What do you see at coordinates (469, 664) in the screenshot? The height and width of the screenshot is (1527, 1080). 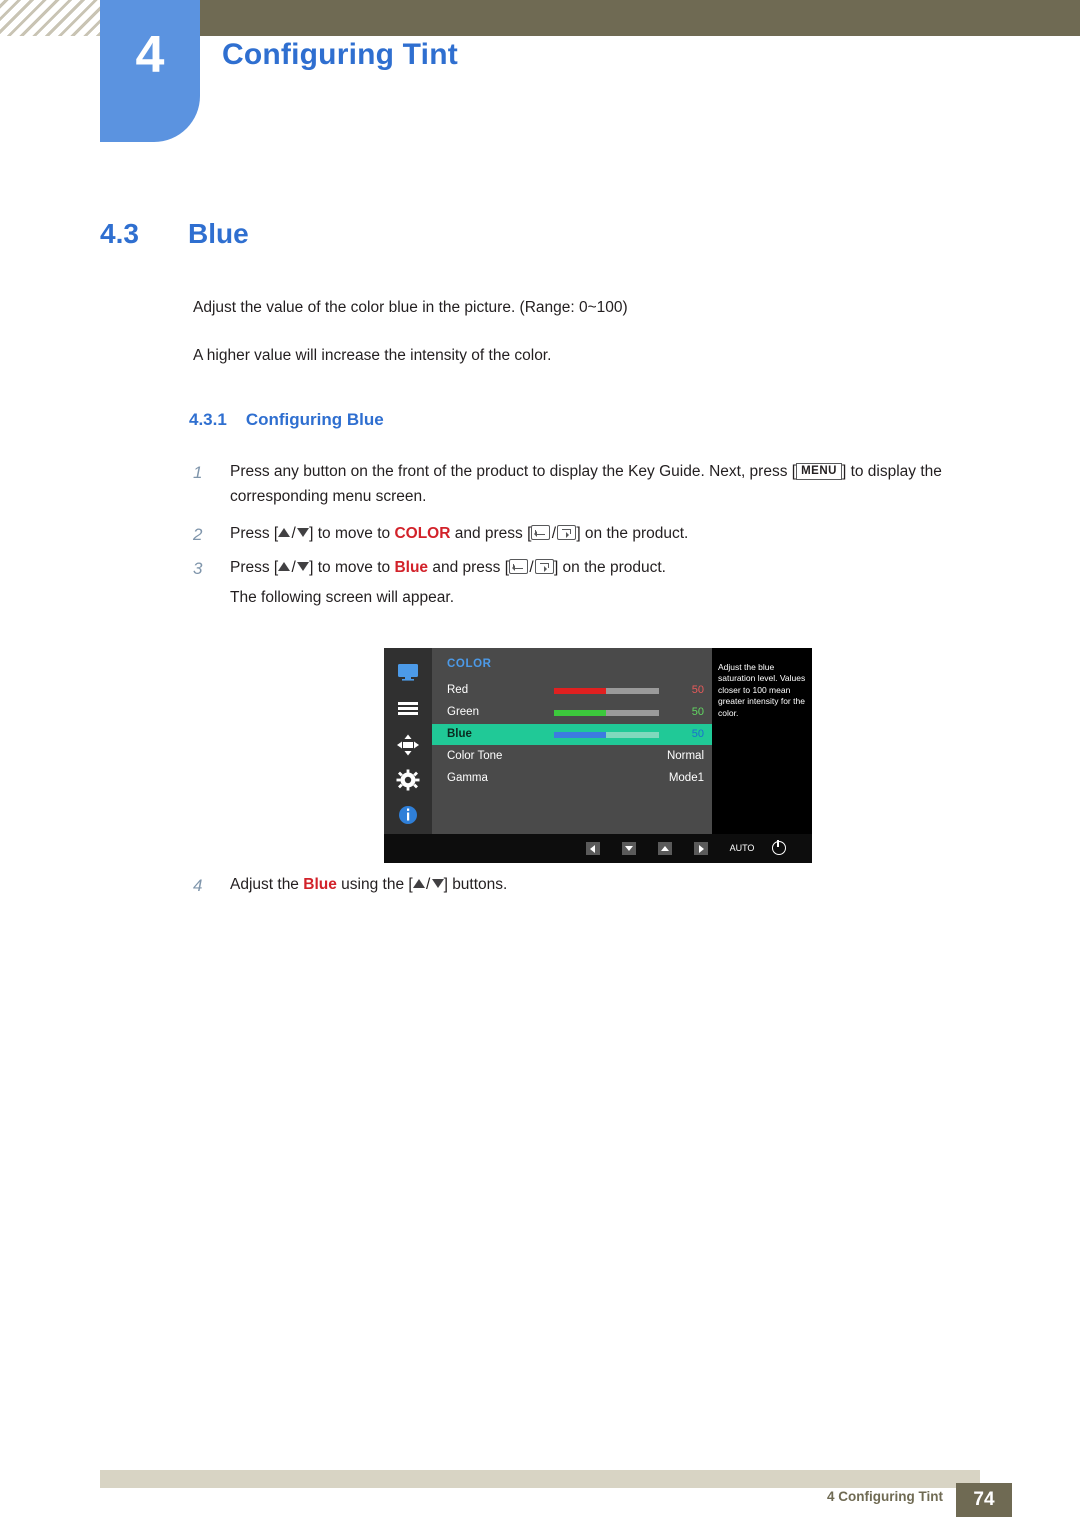 I see `osd-menu-title: COLOR` at bounding box center [469, 664].